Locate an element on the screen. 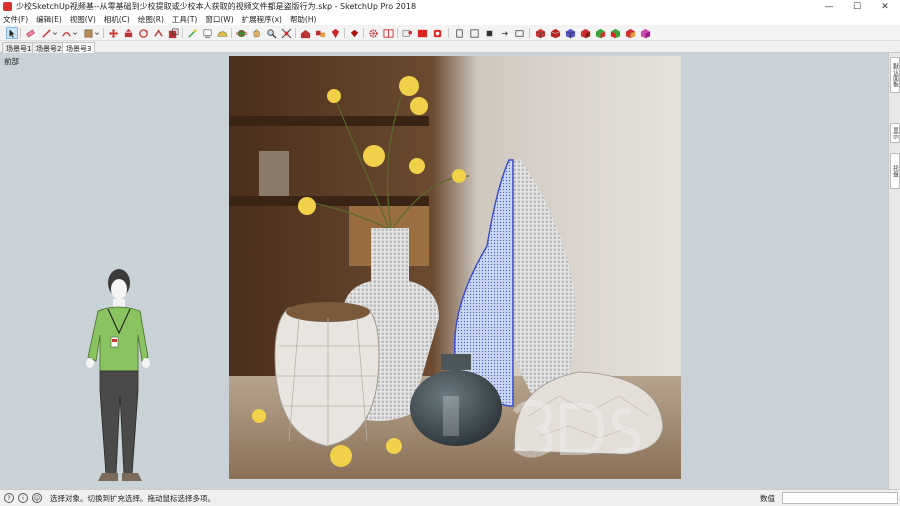 The image size is (900, 506). zoom-extents-tool-button is located at coordinates (286, 33).